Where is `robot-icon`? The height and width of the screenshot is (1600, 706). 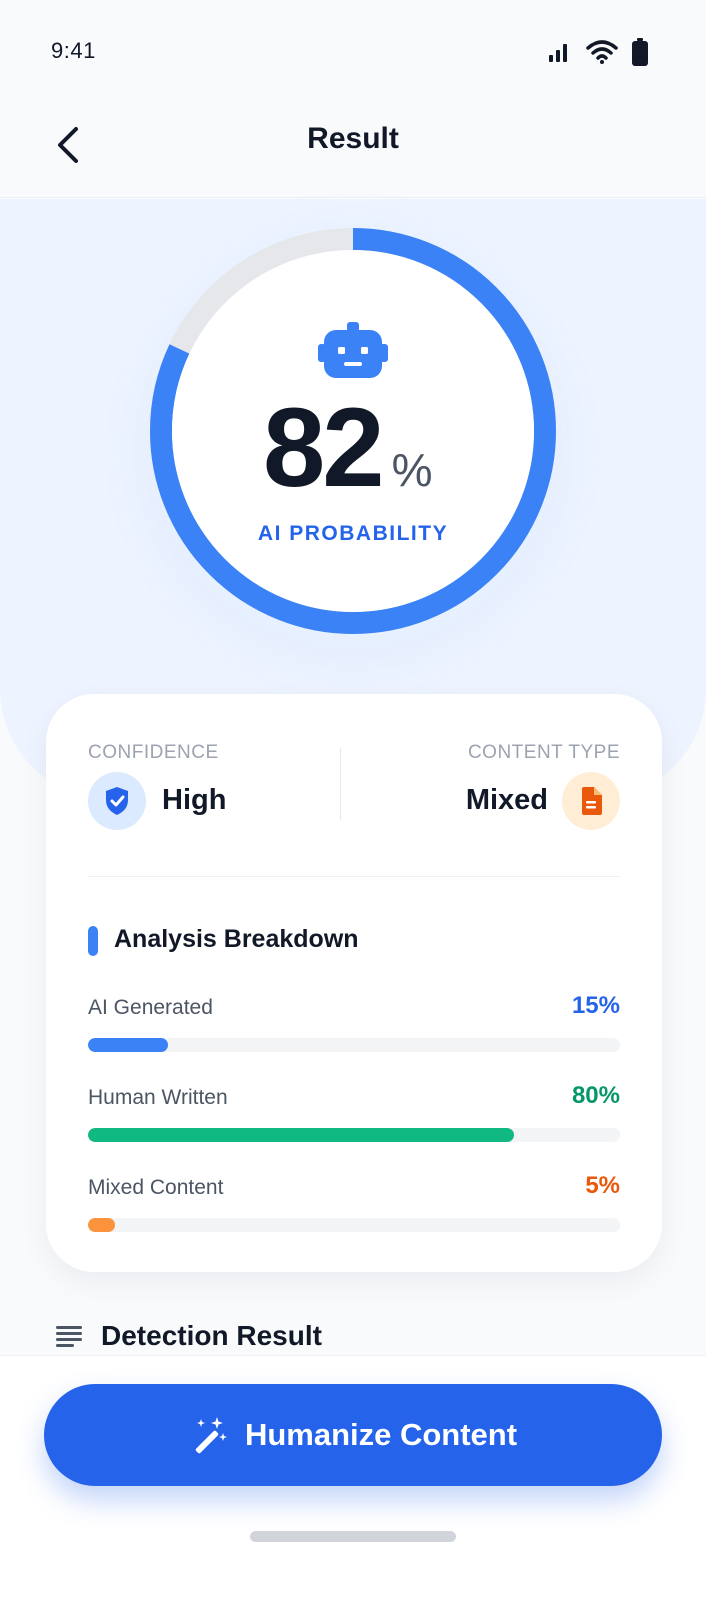 robot-icon is located at coordinates (353, 350).